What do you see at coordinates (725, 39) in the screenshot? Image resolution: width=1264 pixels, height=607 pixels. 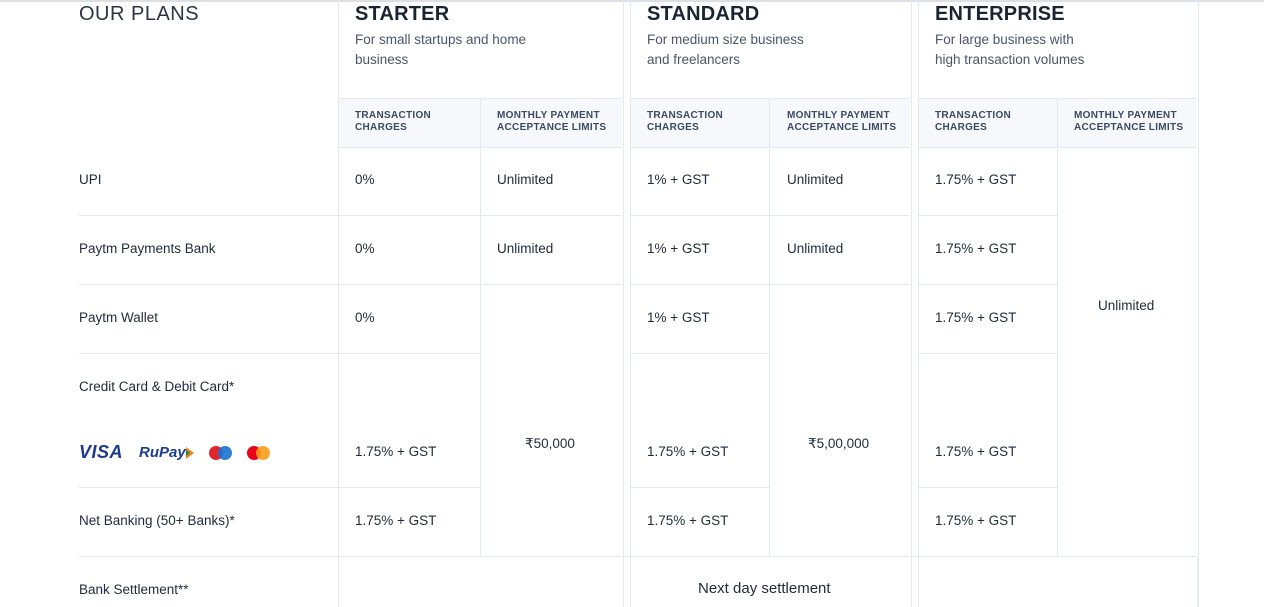 I see `plan-desc-standard-1: For medium size business` at bounding box center [725, 39].